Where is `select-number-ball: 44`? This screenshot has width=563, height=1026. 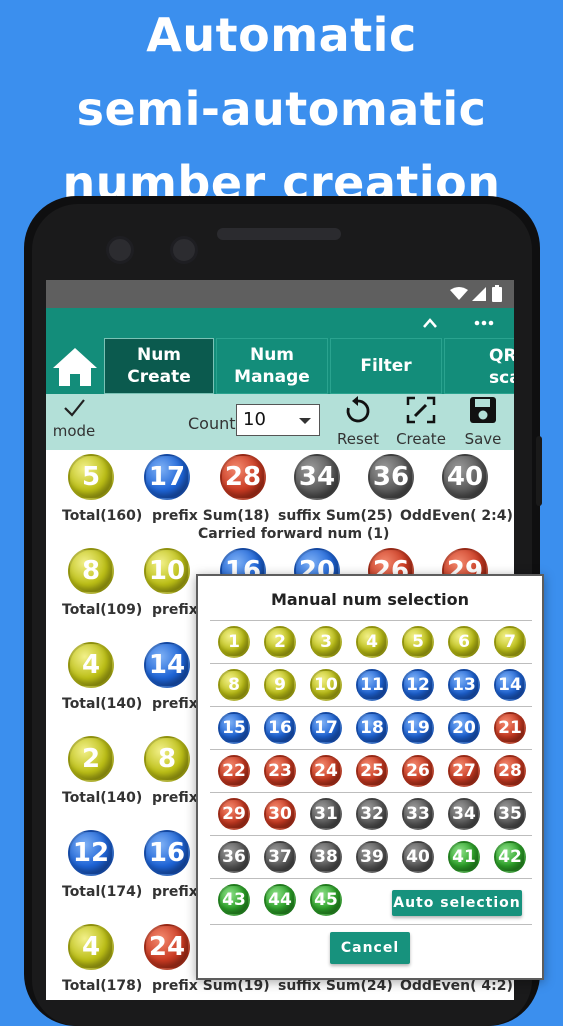
select-number-ball: 44 is located at coordinates (280, 900).